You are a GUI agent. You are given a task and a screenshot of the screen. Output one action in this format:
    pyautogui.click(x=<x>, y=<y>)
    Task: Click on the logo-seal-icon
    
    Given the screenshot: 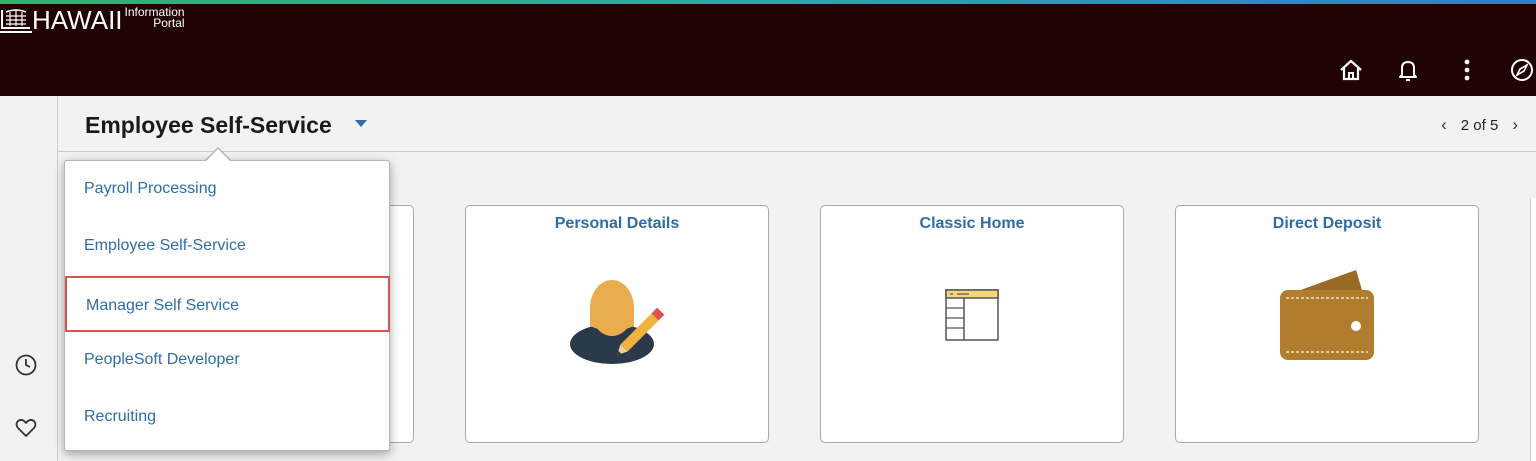 What is the action you would take?
    pyautogui.click(x=16, y=21)
    